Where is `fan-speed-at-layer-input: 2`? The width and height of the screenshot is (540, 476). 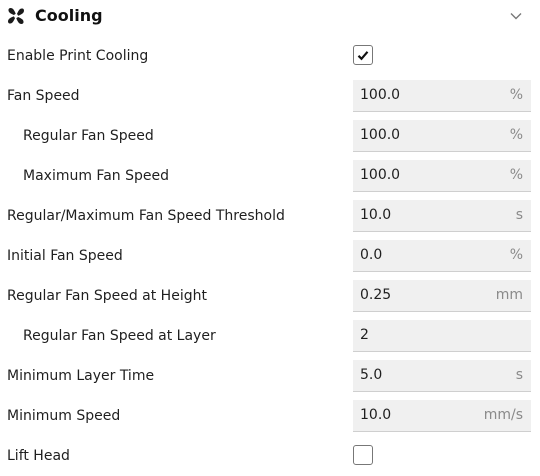
fan-speed-at-layer-input: 2 is located at coordinates (442, 336).